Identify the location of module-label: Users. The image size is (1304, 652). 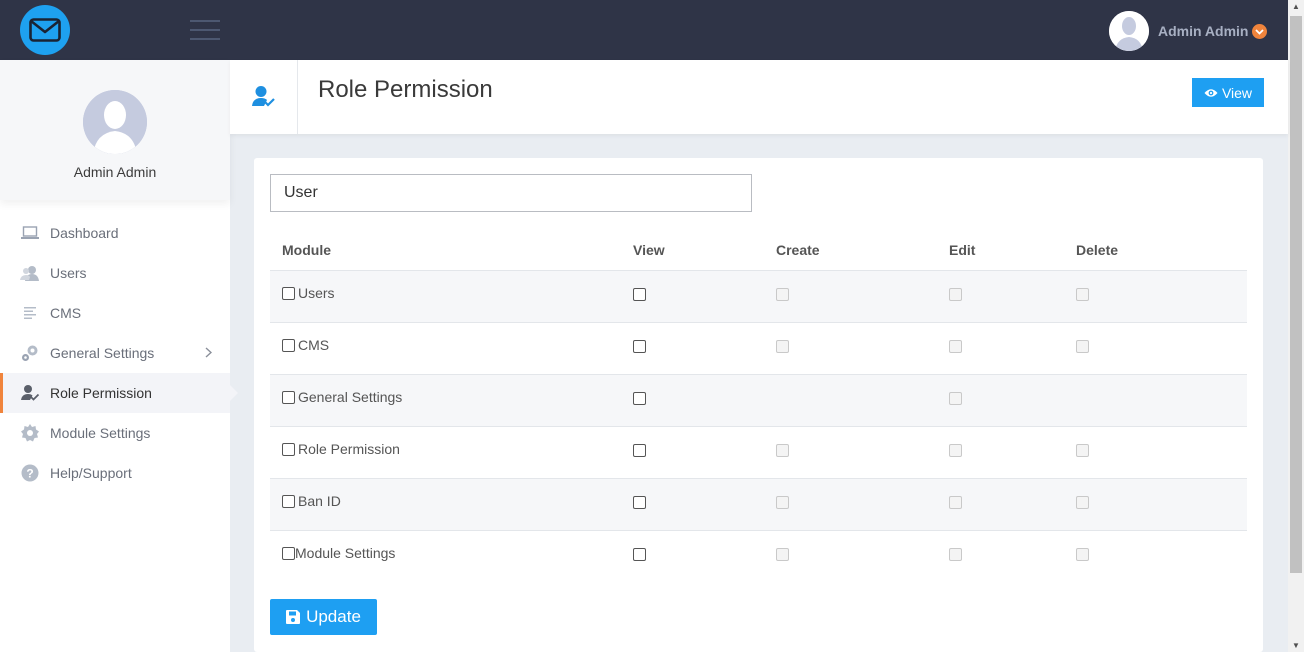
(316, 293).